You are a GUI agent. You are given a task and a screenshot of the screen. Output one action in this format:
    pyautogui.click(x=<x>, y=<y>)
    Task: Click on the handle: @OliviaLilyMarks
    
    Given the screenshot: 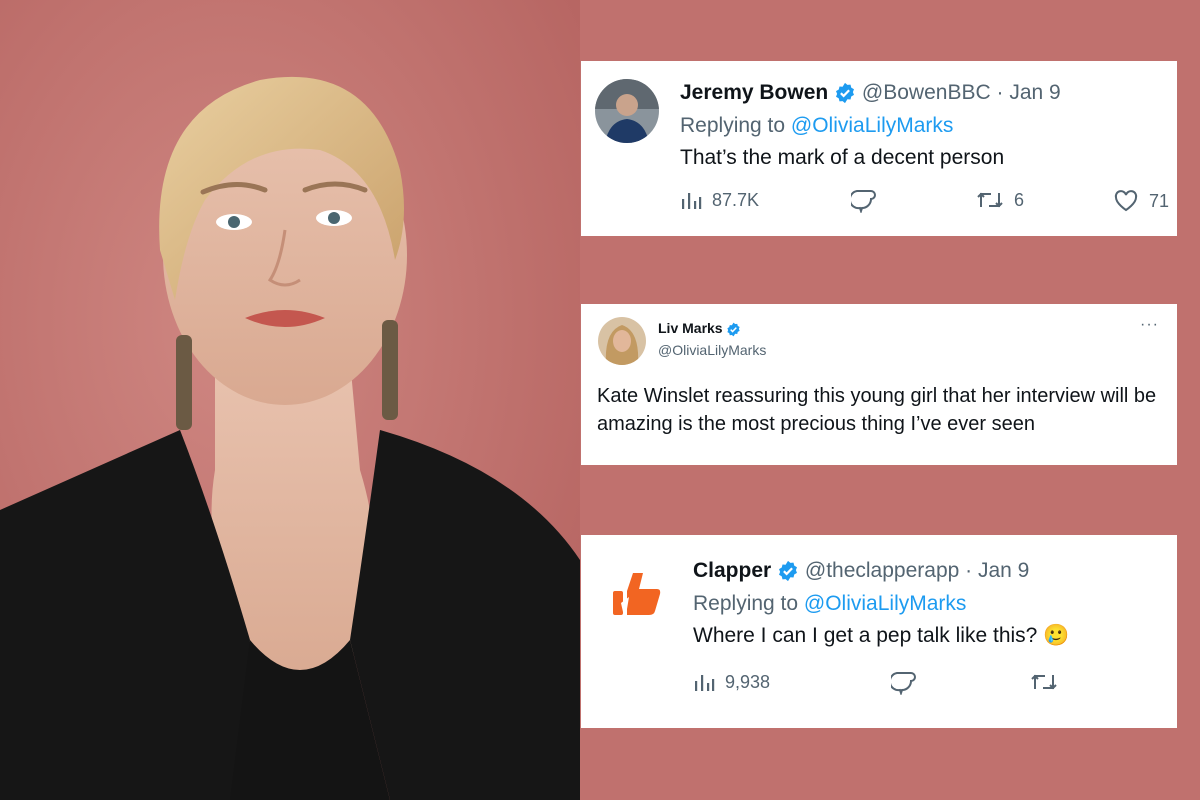 What is the action you would take?
    pyautogui.click(x=712, y=350)
    